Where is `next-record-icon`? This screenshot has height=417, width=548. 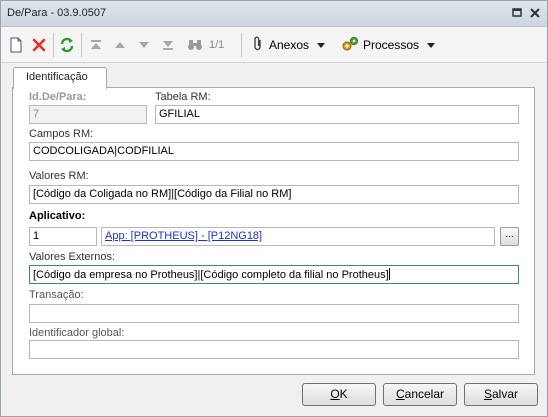
next-record-icon is located at coordinates (144, 45).